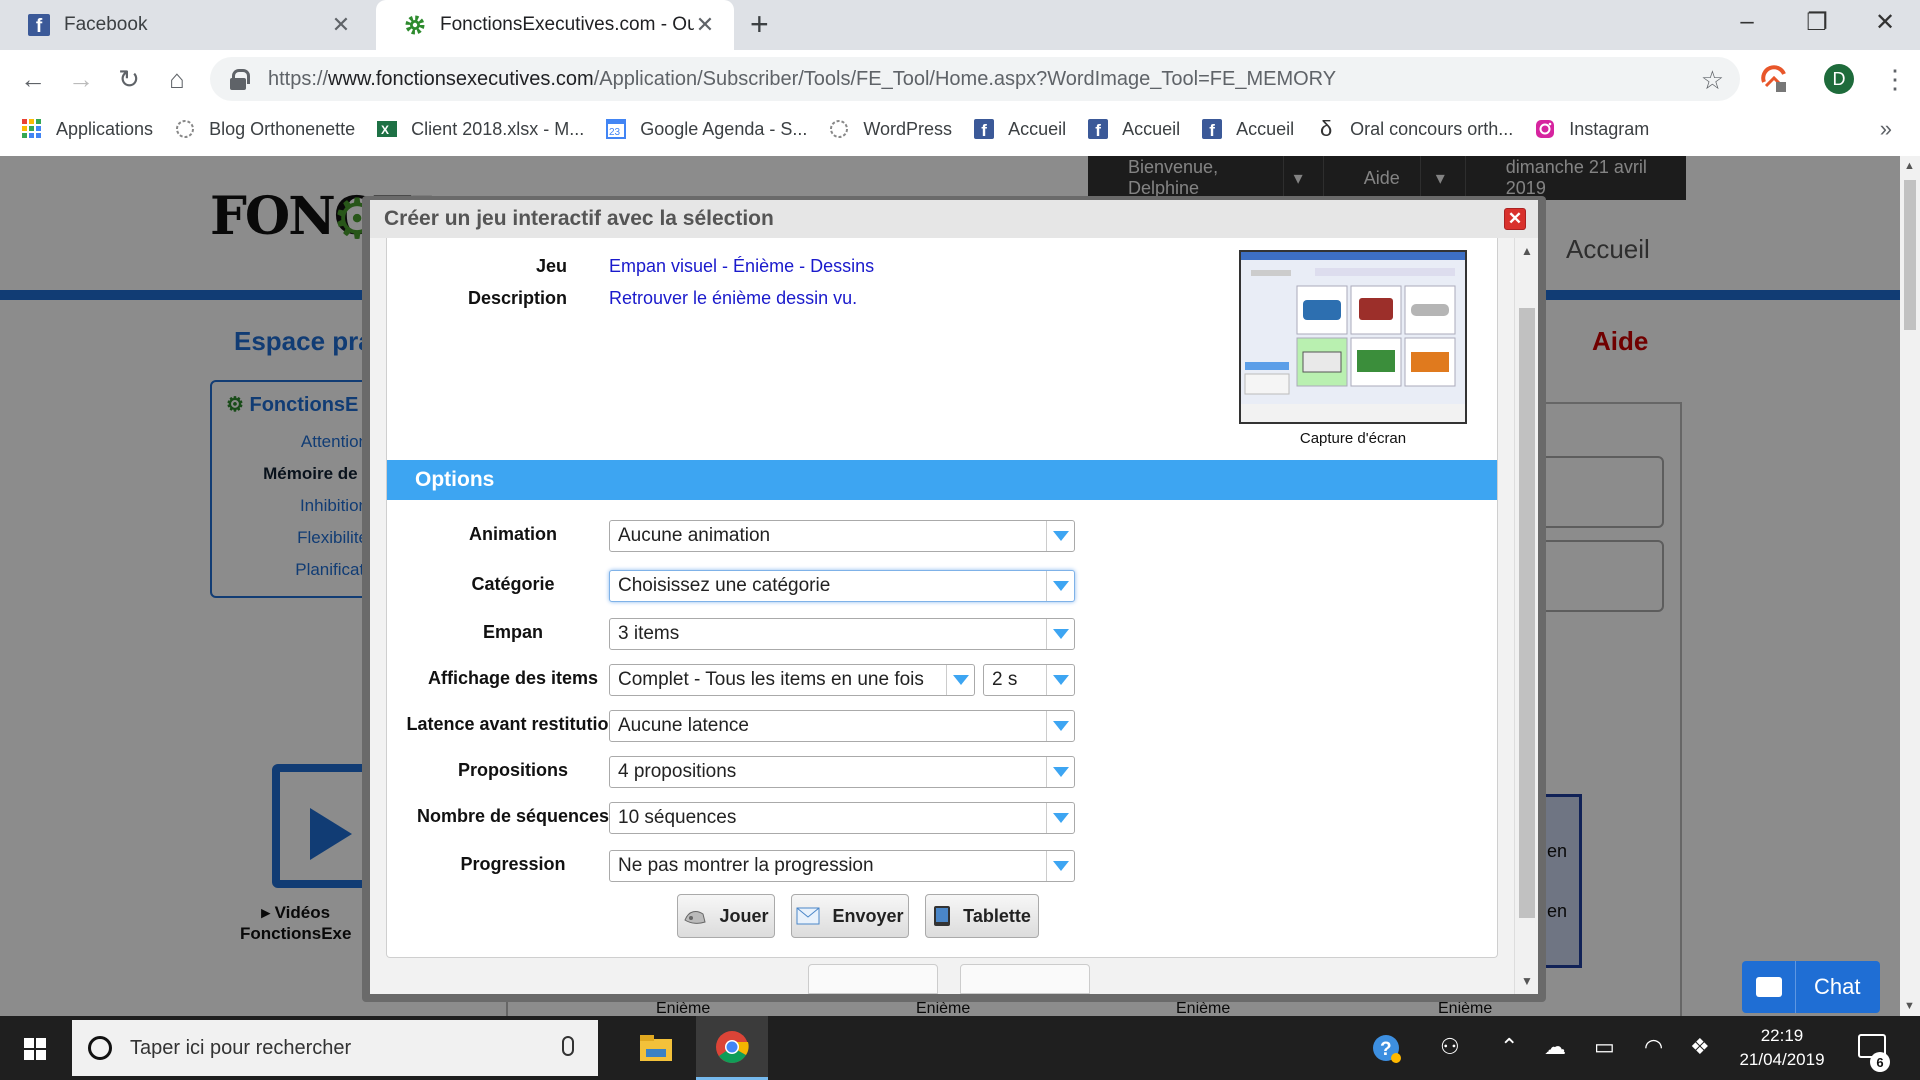 The width and height of the screenshot is (1920, 1080). Describe the element at coordinates (656, 1048) in the screenshot. I see `file-explorer-icon` at that location.